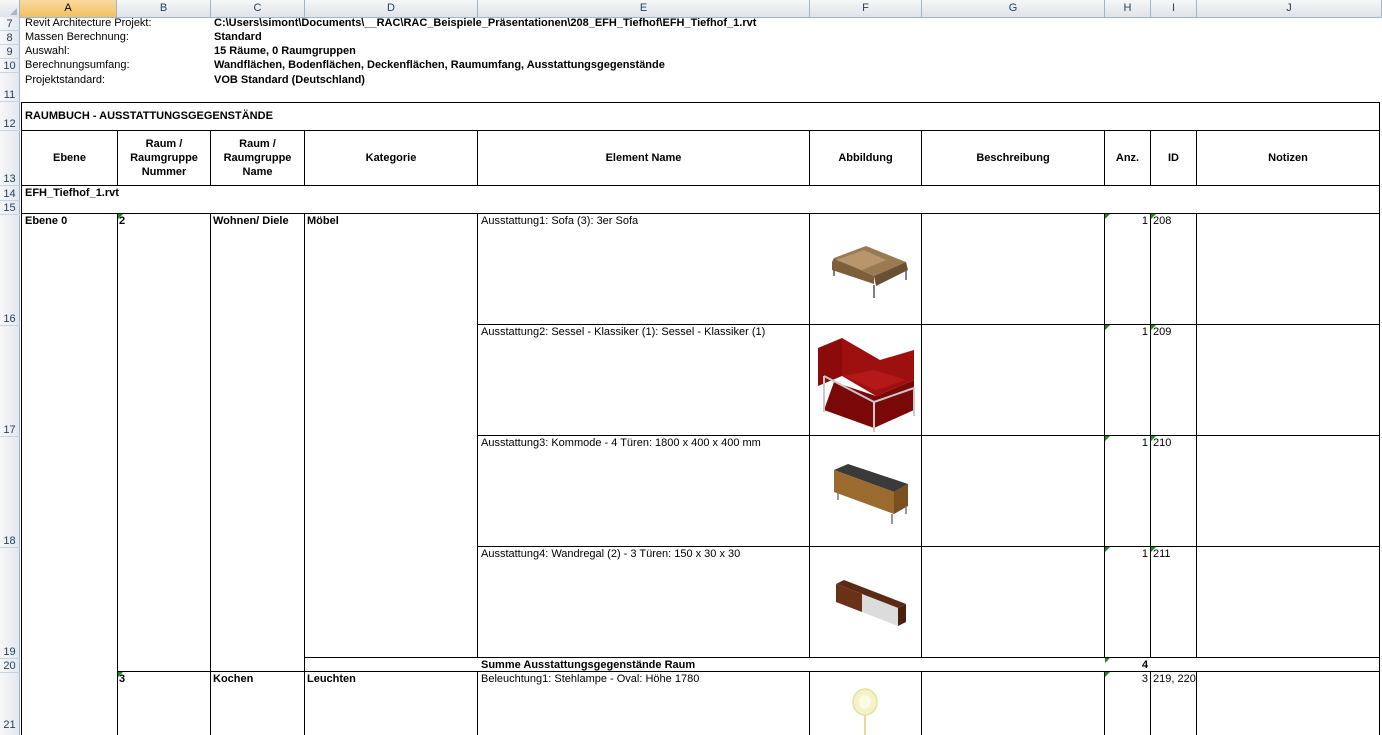  Describe the element at coordinates (10, 52) in the screenshot. I see `row-header-9: 9` at that location.